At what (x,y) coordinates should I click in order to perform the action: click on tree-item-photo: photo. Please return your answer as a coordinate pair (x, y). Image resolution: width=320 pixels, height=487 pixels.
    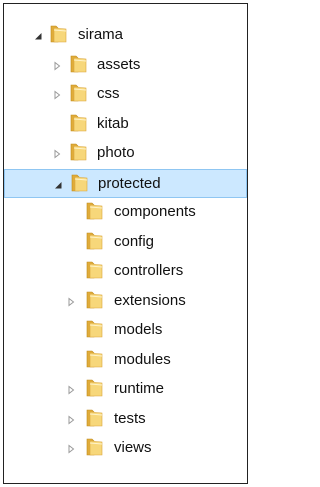
    Looking at the image, I should click on (125, 153).